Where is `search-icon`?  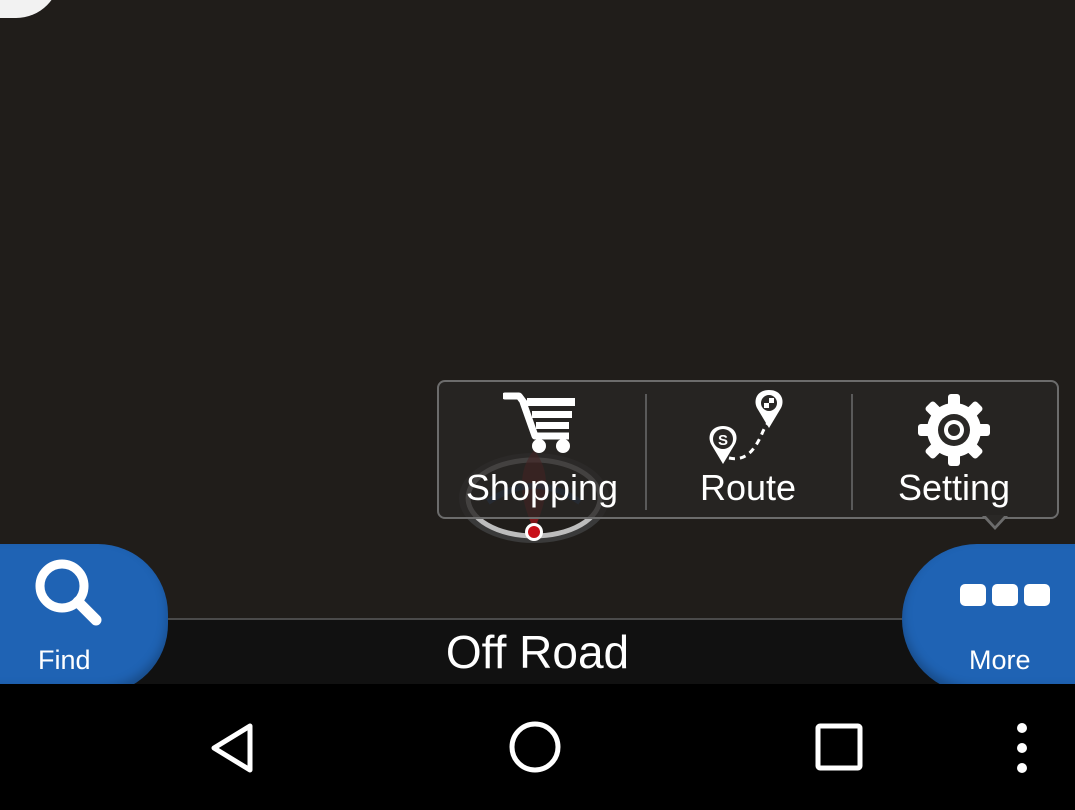 search-icon is located at coordinates (68, 592).